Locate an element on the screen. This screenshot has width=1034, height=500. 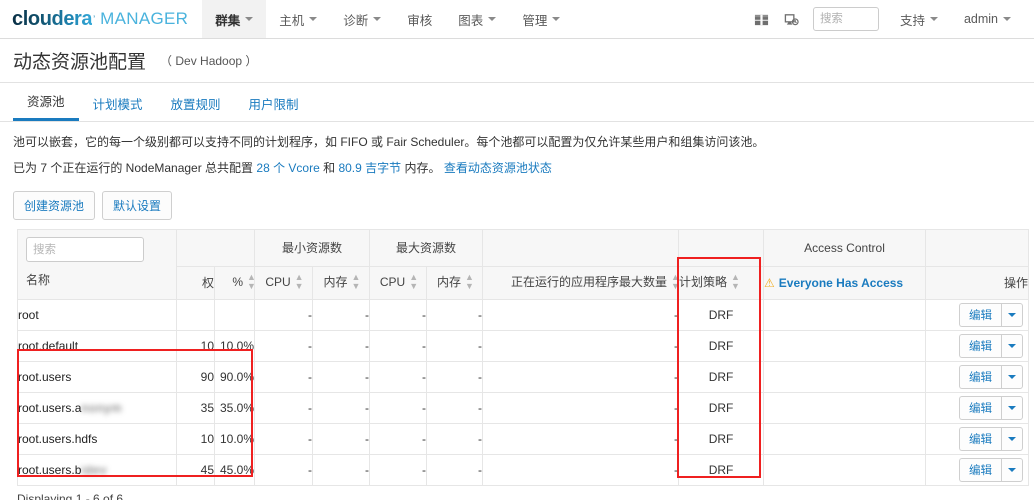
page-subtitle-cluster-name: （ Dev Hadoop ） is located at coordinates (209, 61).